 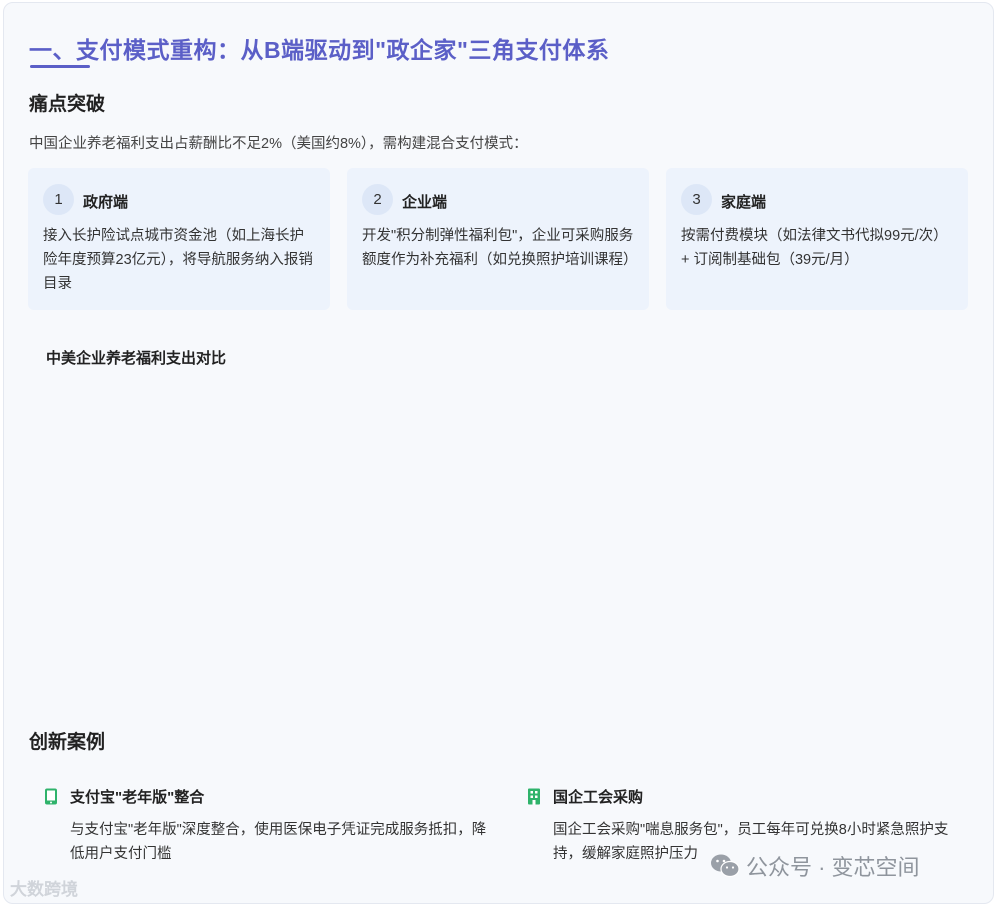 I want to click on case-title: 国企工会采购, so click(x=598, y=797).